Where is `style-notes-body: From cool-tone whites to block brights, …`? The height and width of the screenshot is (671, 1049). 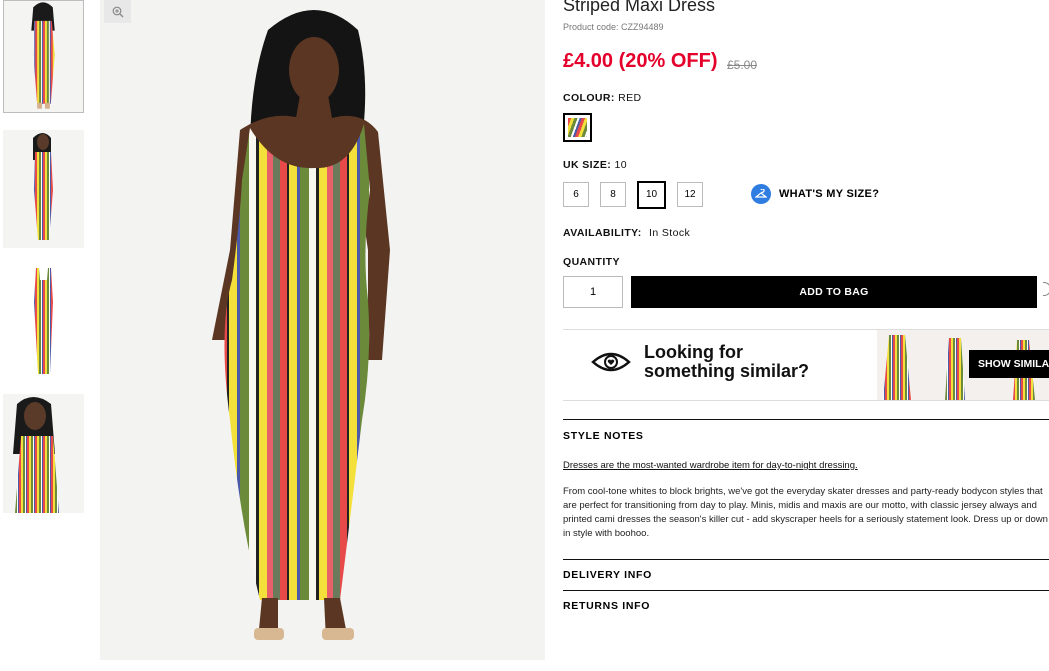 style-notes-body: From cool-tone whites to block brights, … is located at coordinates (805, 512).